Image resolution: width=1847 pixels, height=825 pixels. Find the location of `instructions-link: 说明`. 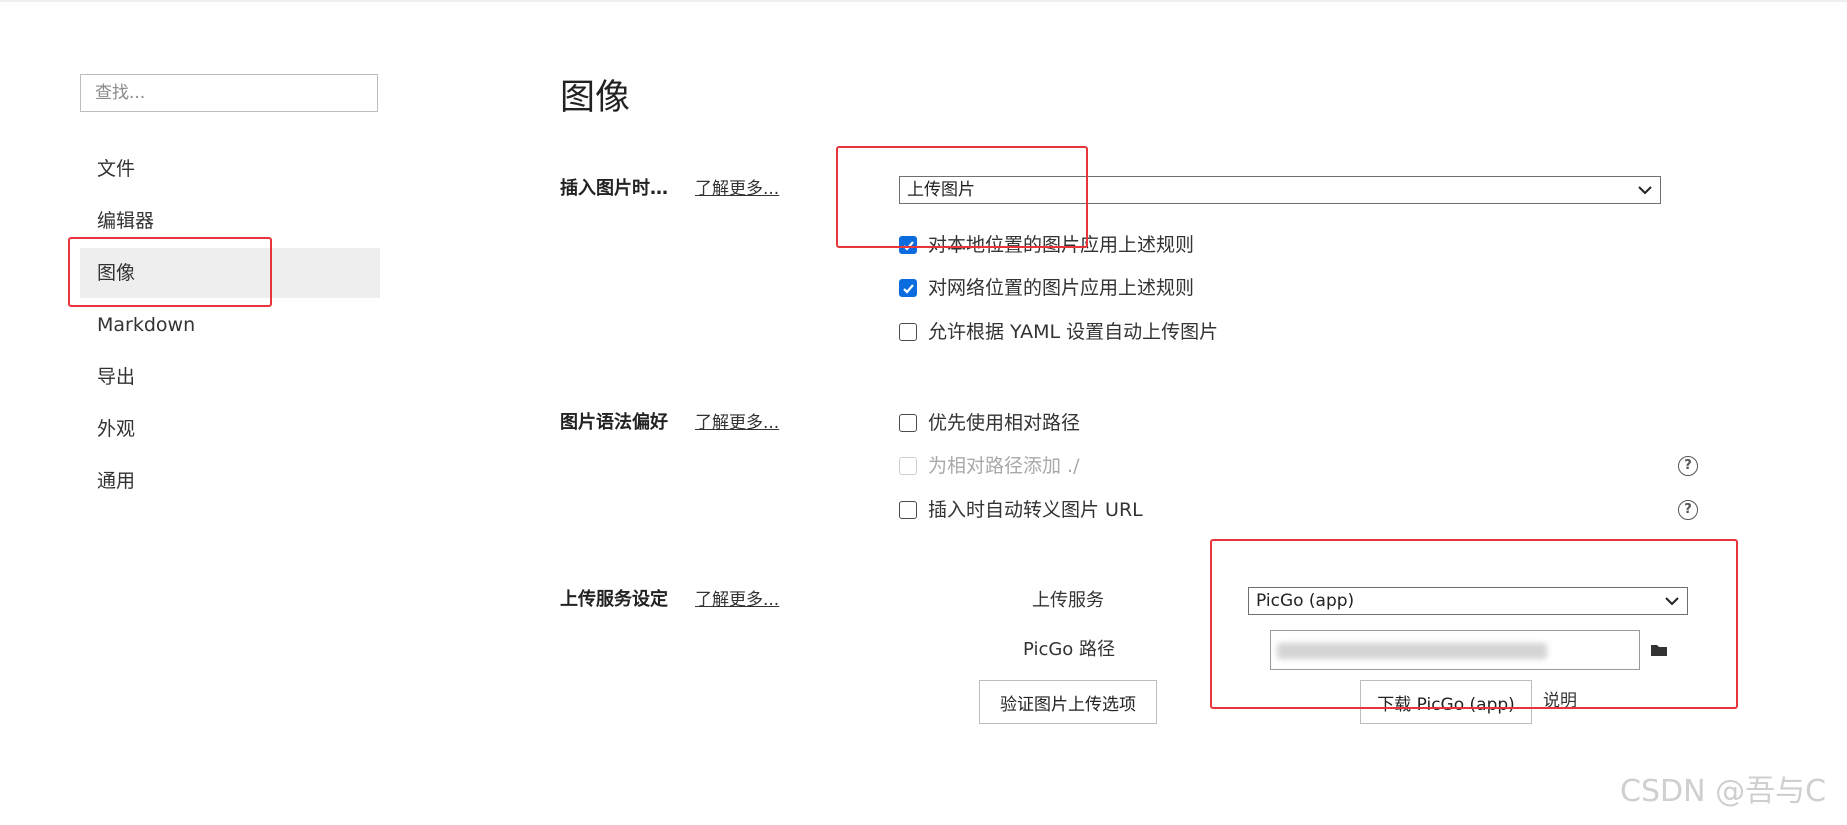

instructions-link: 说明 is located at coordinates (1560, 701).